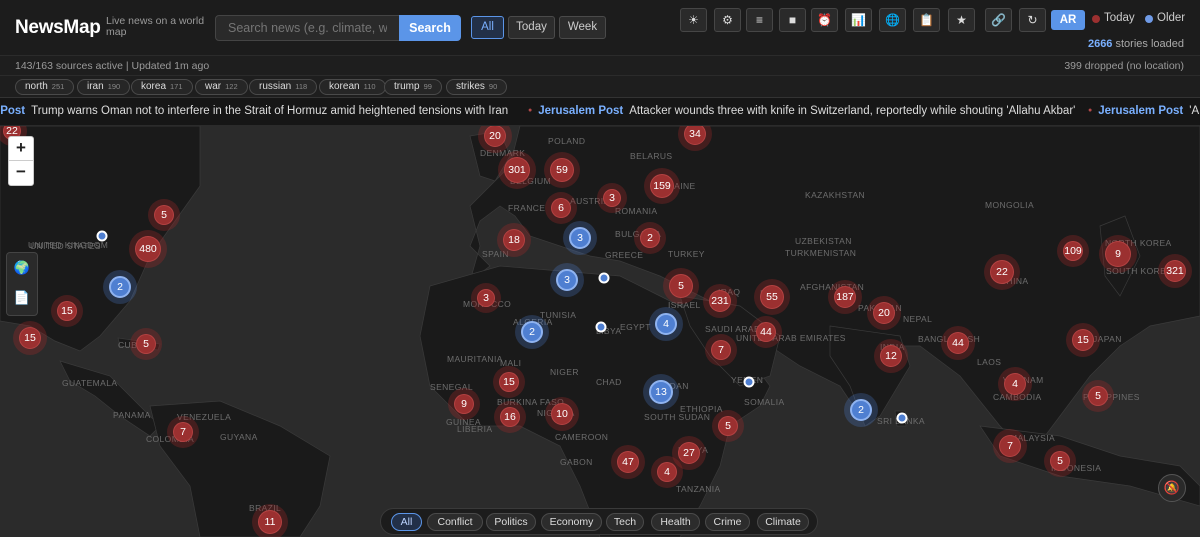 The width and height of the screenshot is (1200, 537). What do you see at coordinates (352, 87) in the screenshot?
I see `tag-korean: korean 110` at bounding box center [352, 87].